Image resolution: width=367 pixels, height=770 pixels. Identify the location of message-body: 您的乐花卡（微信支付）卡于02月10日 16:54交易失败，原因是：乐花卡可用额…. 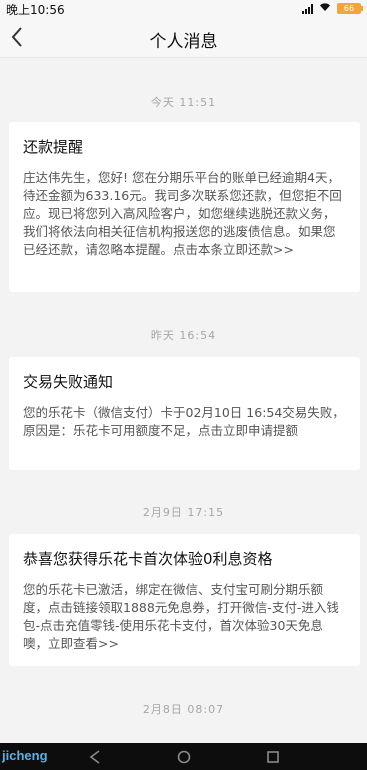
(184, 421).